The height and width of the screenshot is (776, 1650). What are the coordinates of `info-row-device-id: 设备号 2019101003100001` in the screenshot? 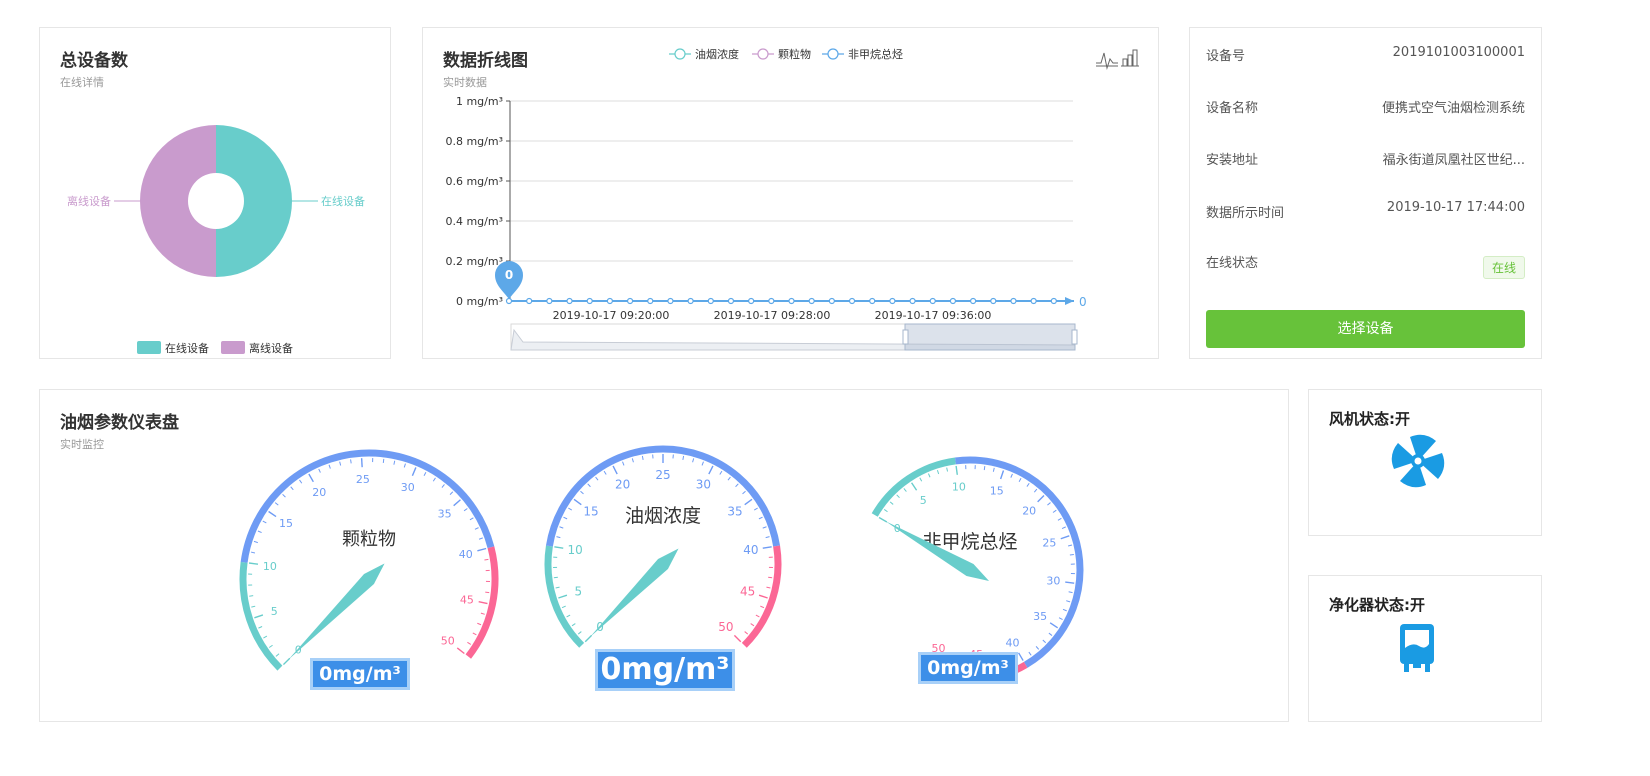 It's located at (1365, 55).